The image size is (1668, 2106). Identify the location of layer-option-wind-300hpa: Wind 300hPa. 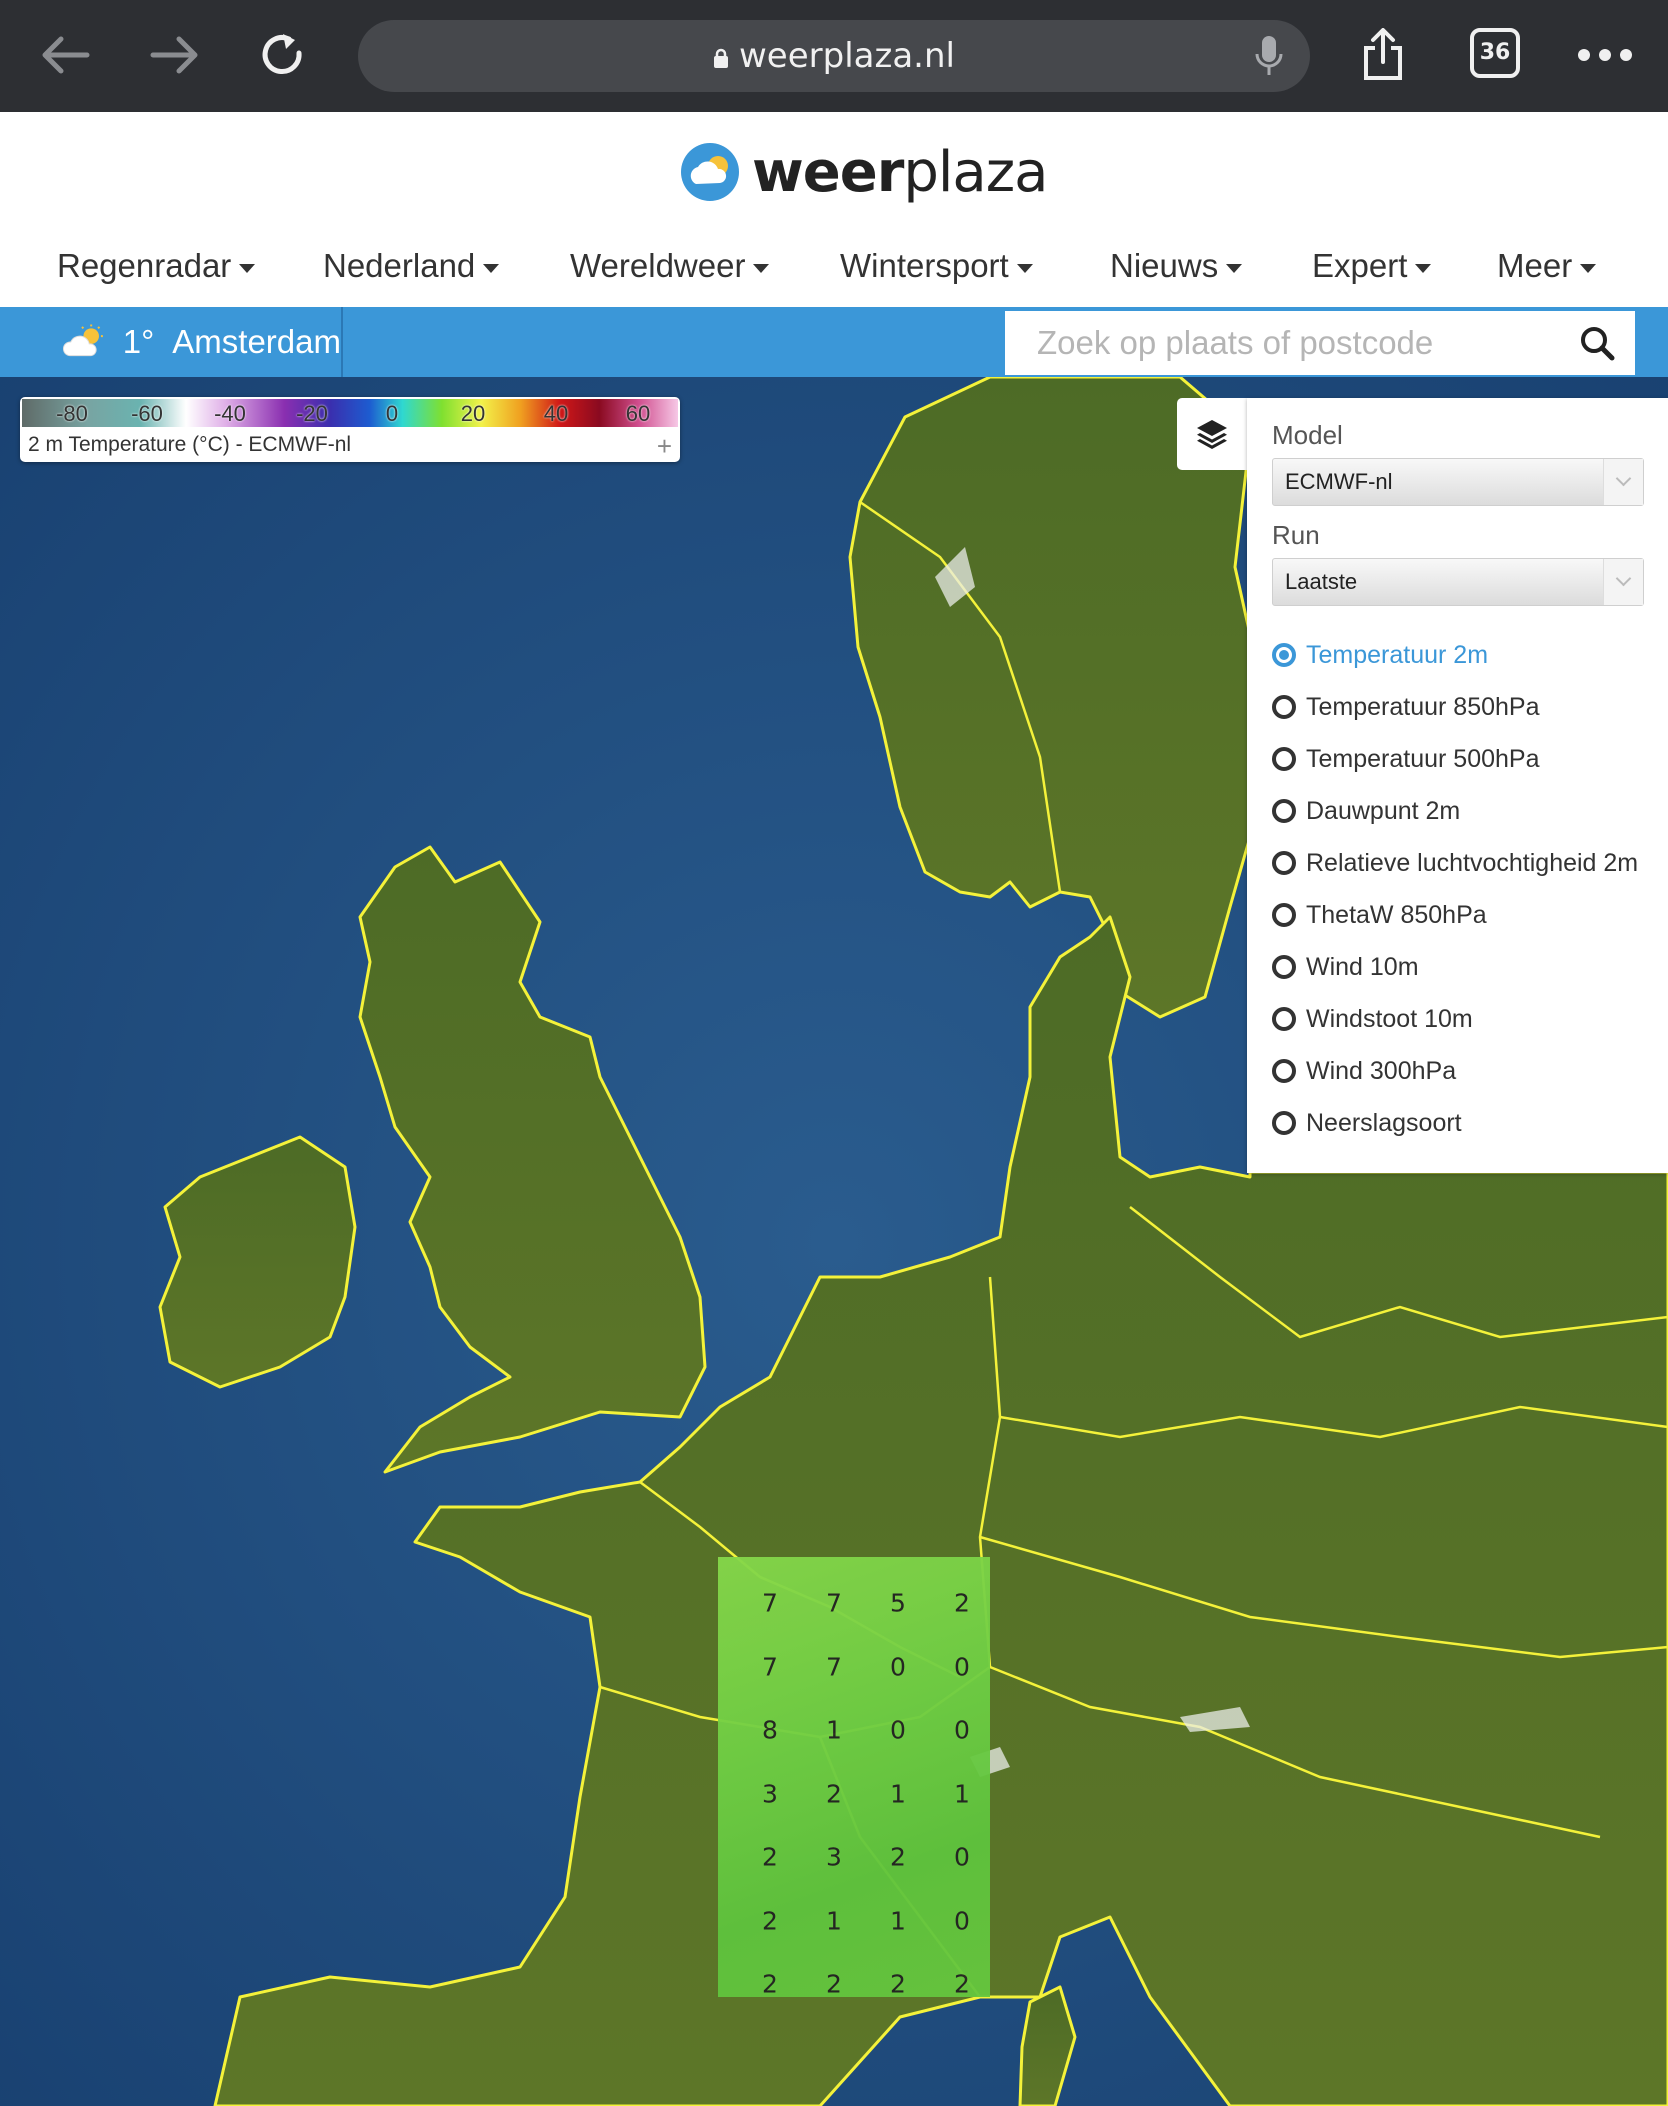
(1364, 1071).